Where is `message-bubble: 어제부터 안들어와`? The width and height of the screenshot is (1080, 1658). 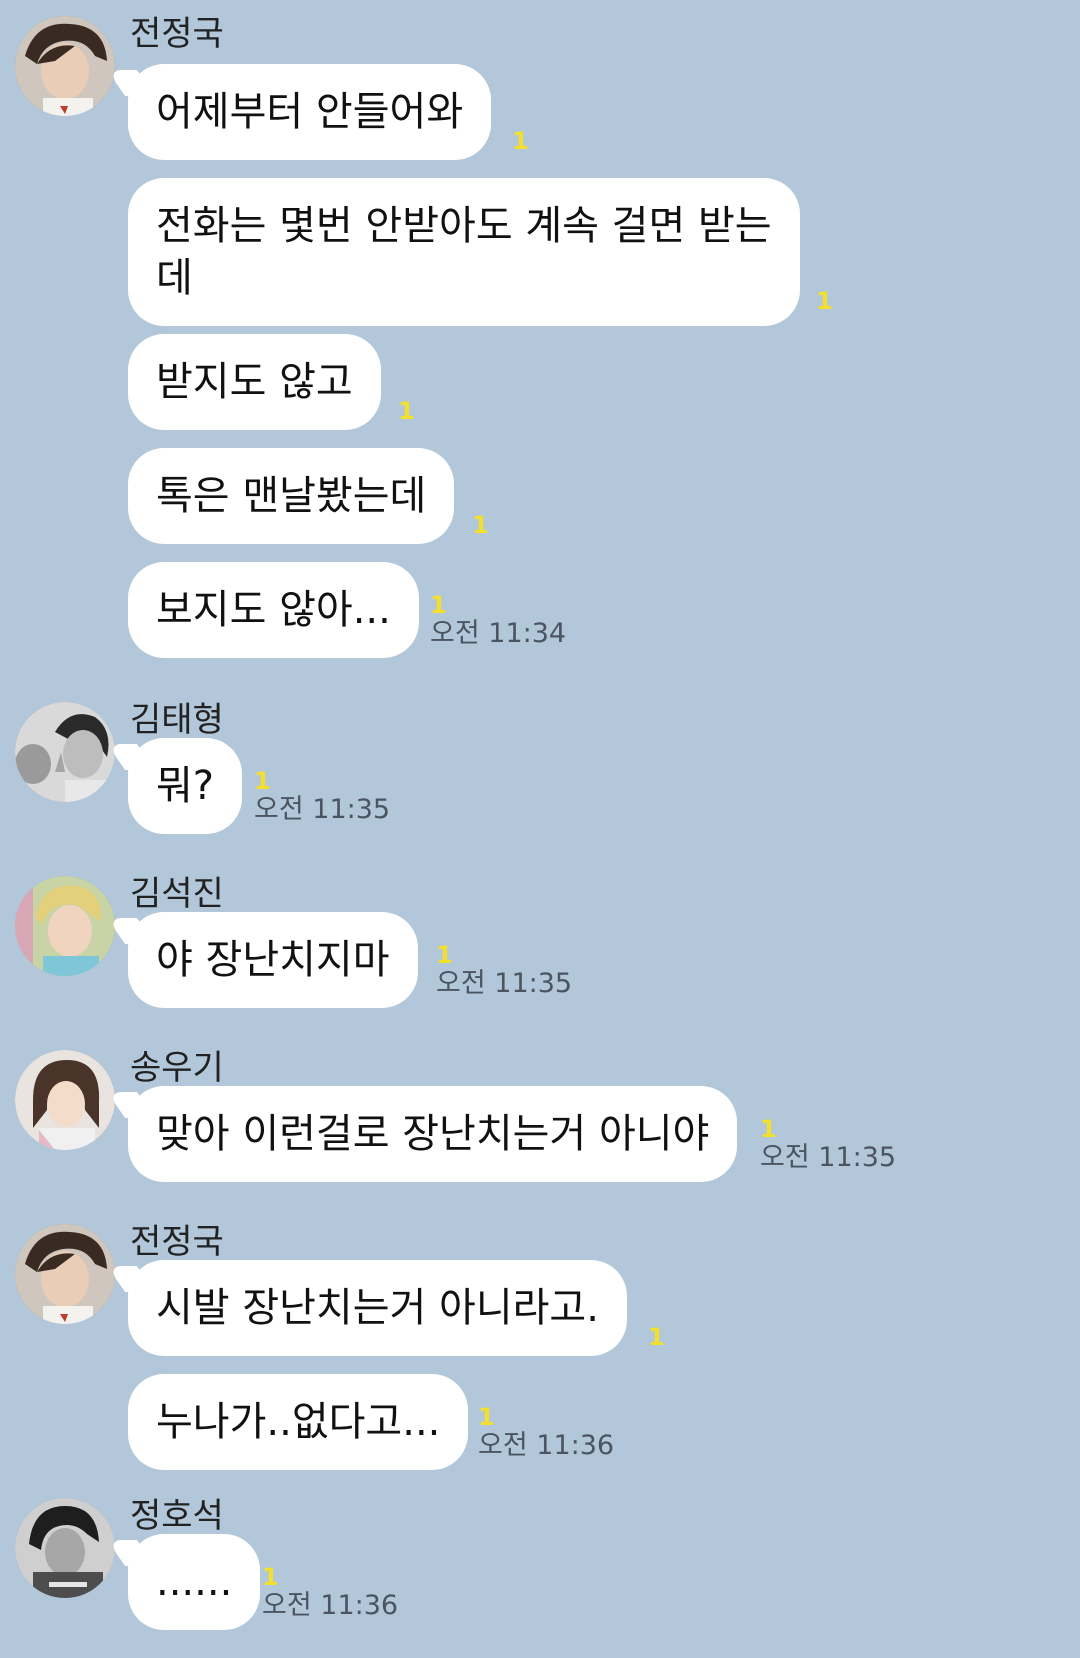 message-bubble: 어제부터 안들어와 is located at coordinates (310, 112).